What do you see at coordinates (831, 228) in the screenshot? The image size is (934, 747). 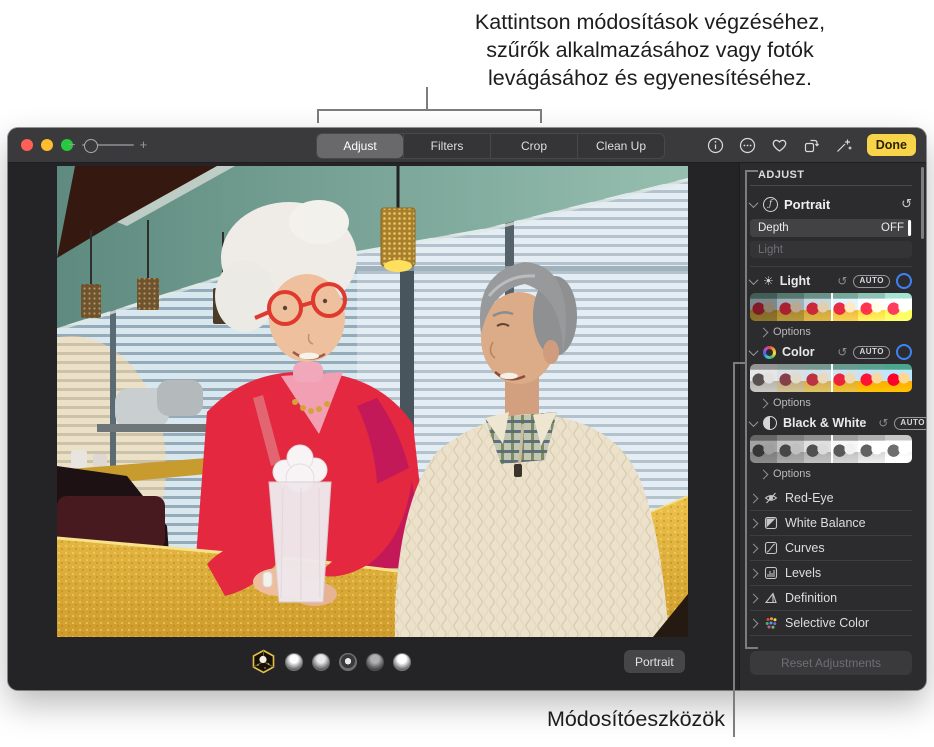 I see `depth-slider: Depth OFF` at bounding box center [831, 228].